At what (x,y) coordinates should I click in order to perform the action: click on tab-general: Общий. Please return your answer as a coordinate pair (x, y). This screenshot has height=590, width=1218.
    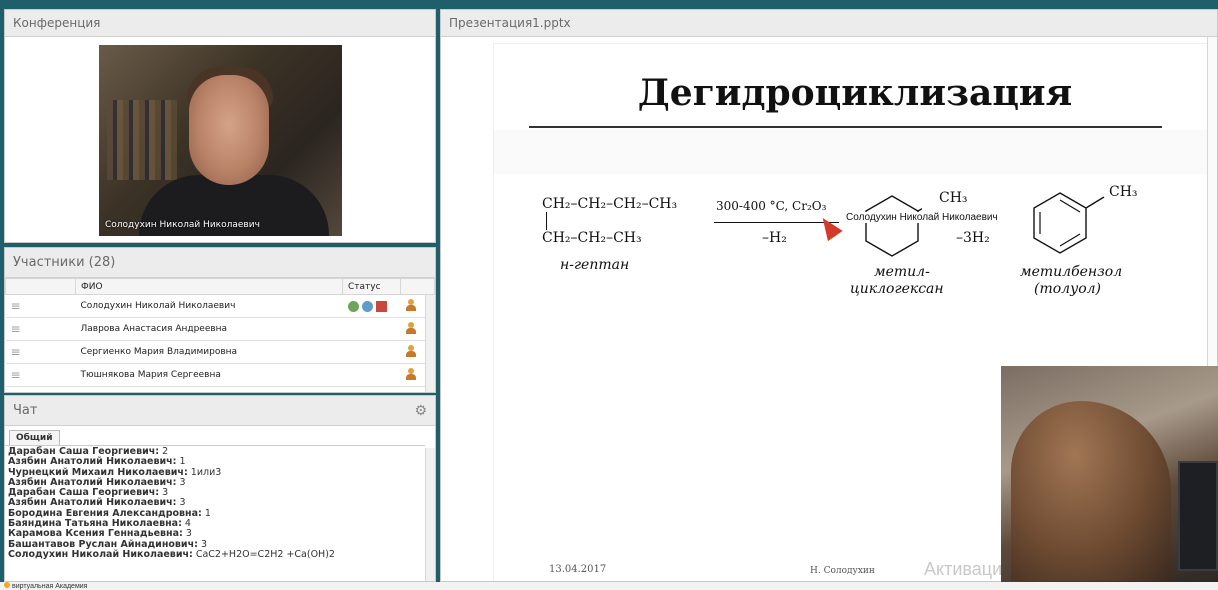
    Looking at the image, I should click on (34, 438).